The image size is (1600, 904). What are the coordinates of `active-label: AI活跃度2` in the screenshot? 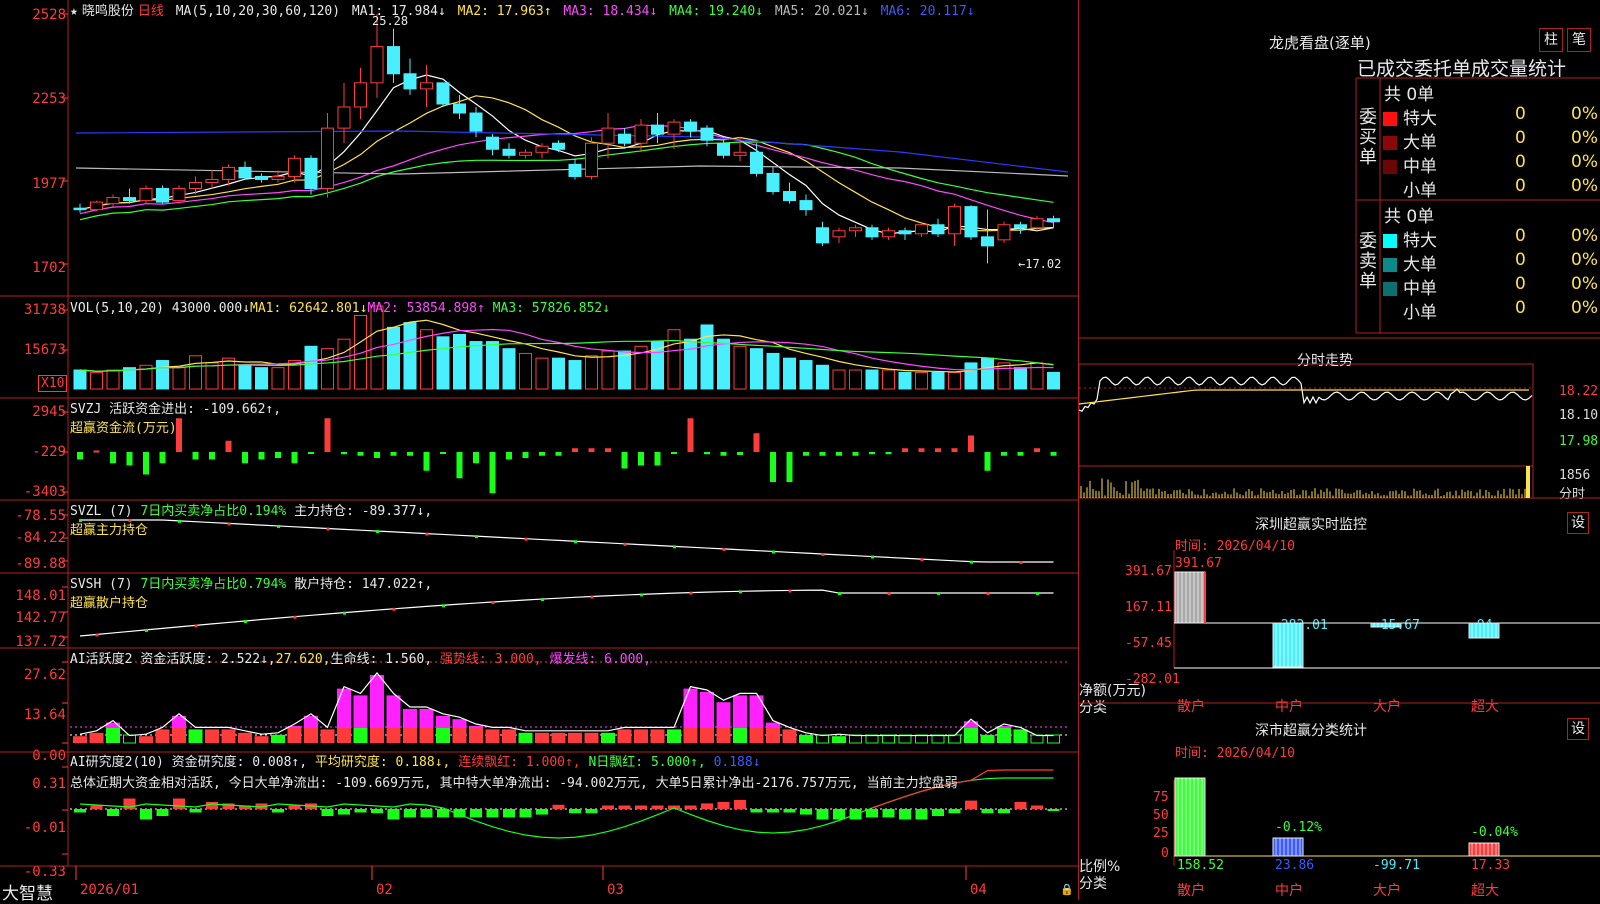 It's located at (101, 659).